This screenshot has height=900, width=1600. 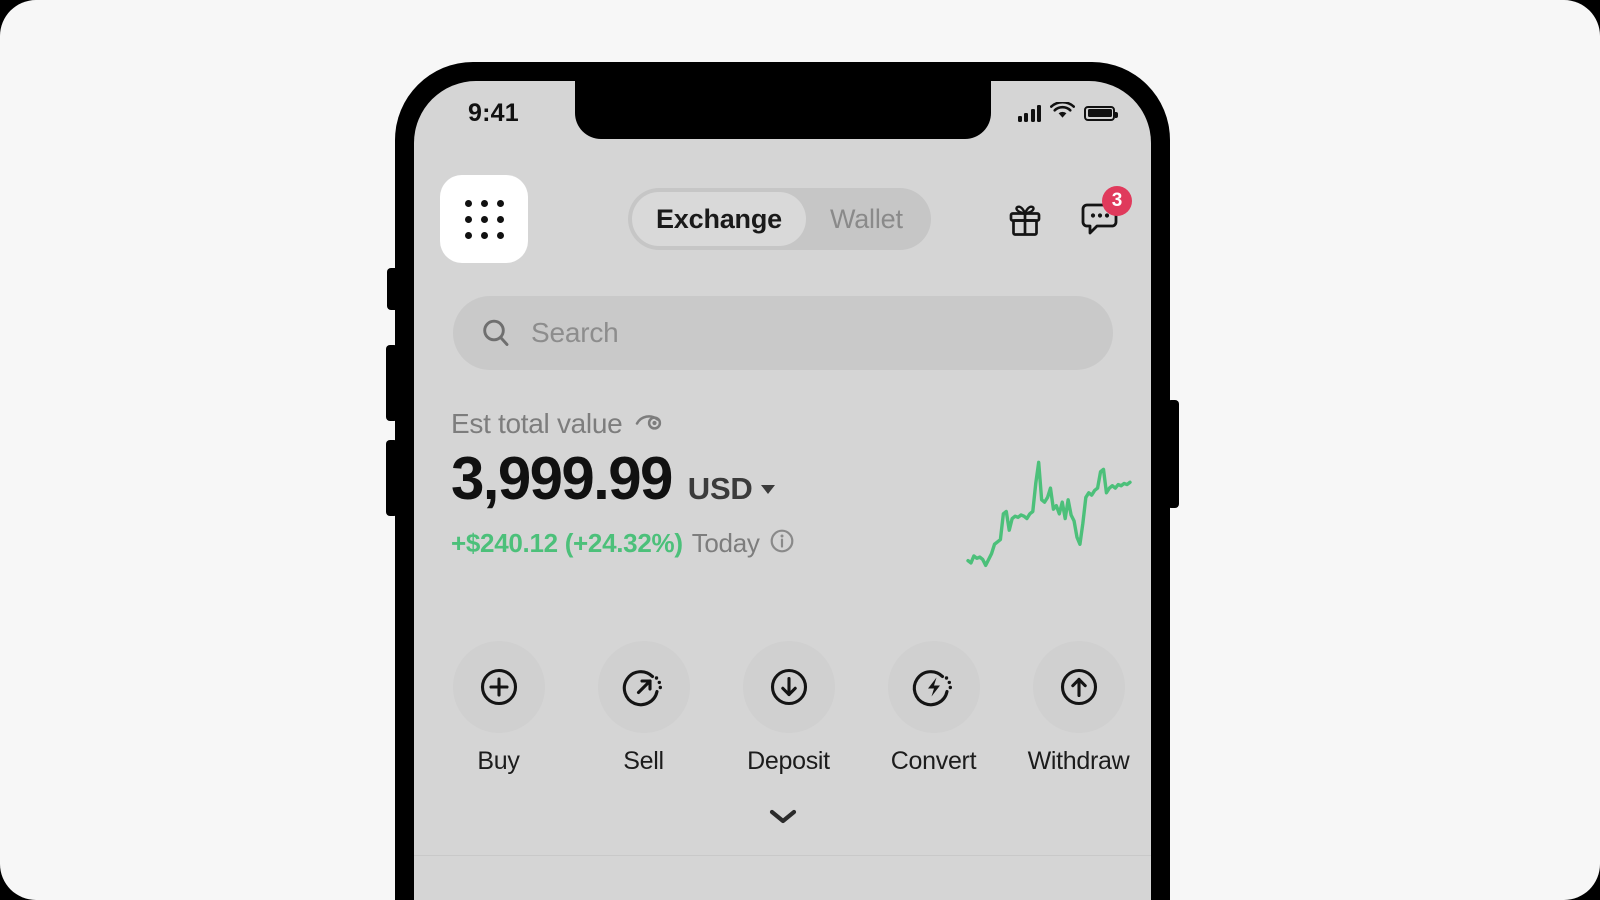 I want to click on action-sell-button, so click(x=643, y=687).